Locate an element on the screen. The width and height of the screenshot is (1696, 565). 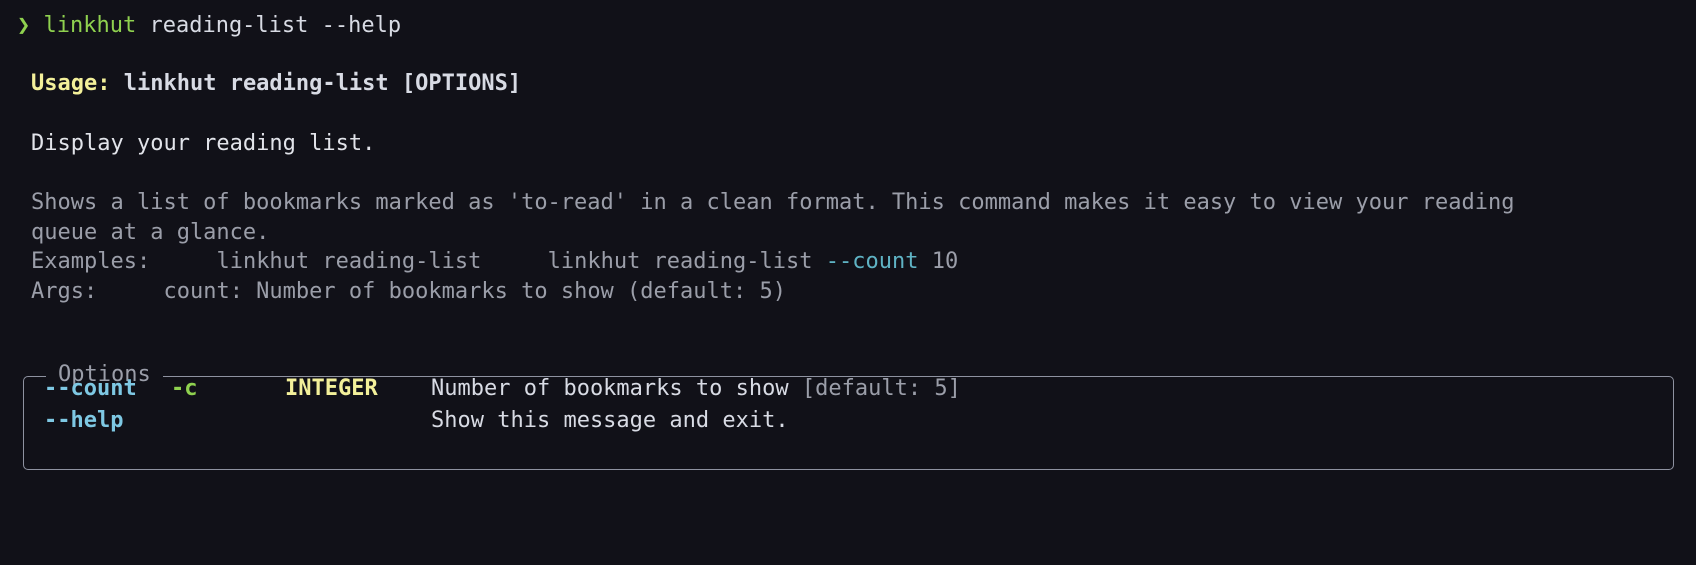
option-type: INTEGER is located at coordinates (331, 388).